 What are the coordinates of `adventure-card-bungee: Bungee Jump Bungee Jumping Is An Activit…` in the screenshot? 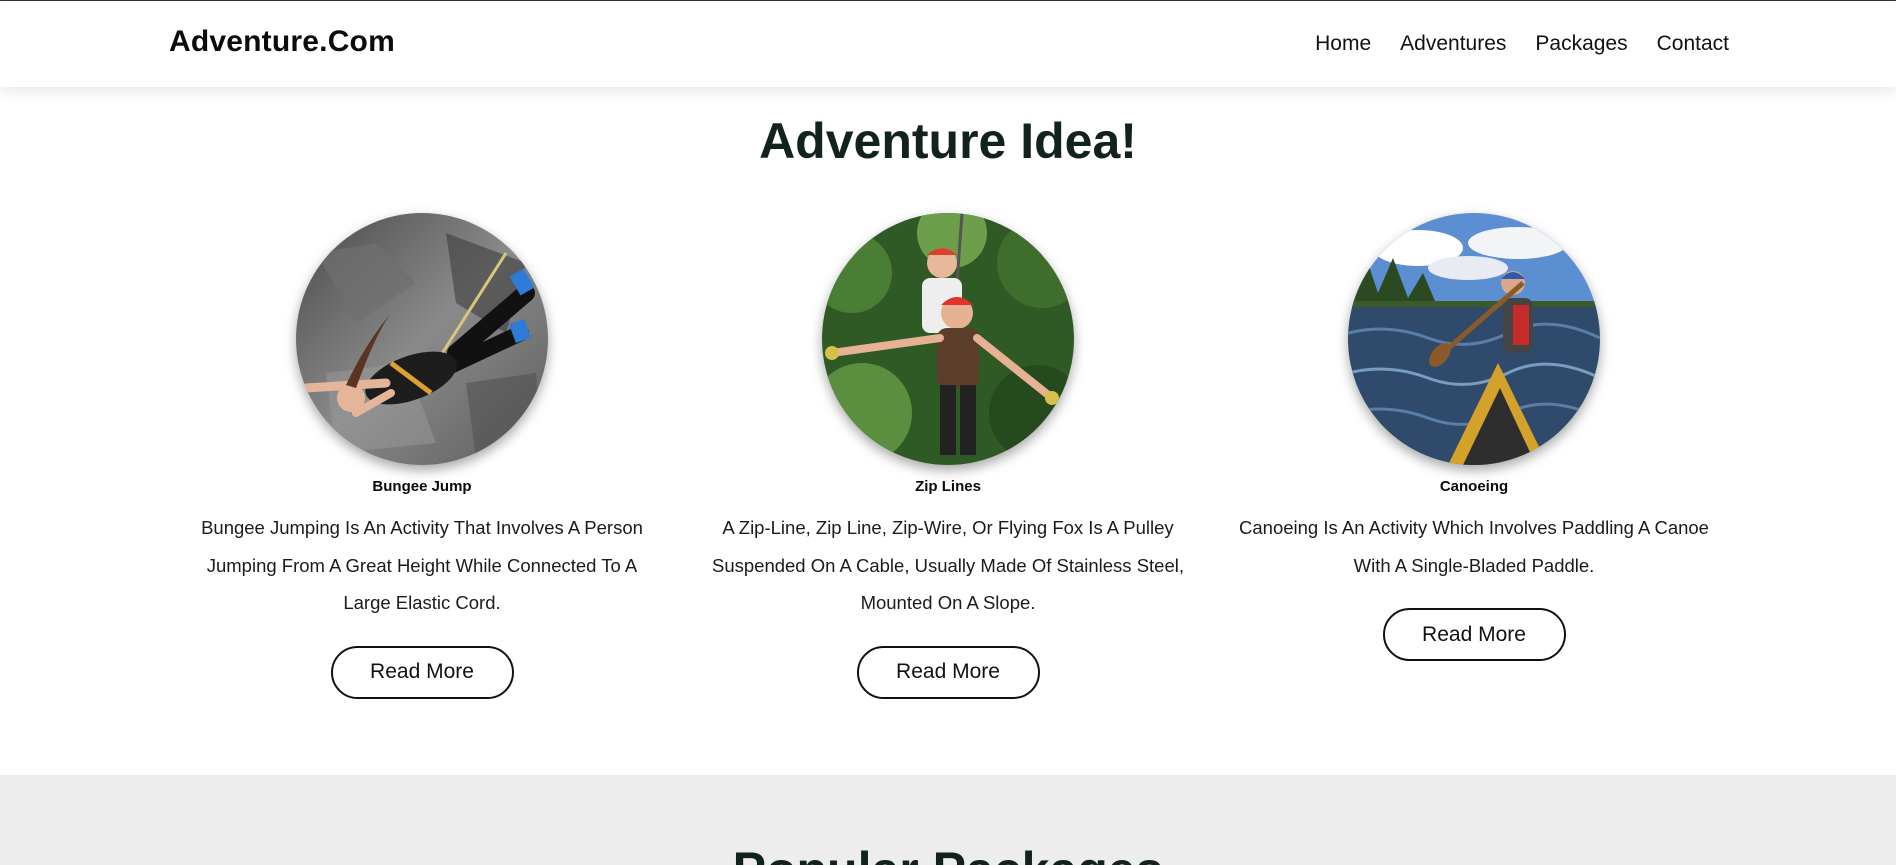 It's located at (422, 456).